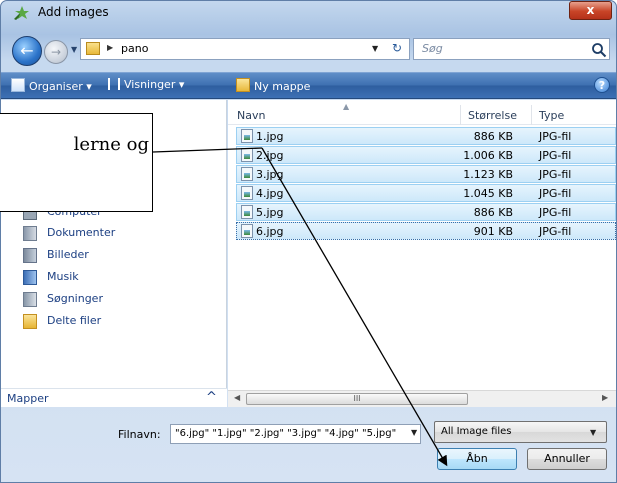  I want to click on views-icon, so click(114, 84).